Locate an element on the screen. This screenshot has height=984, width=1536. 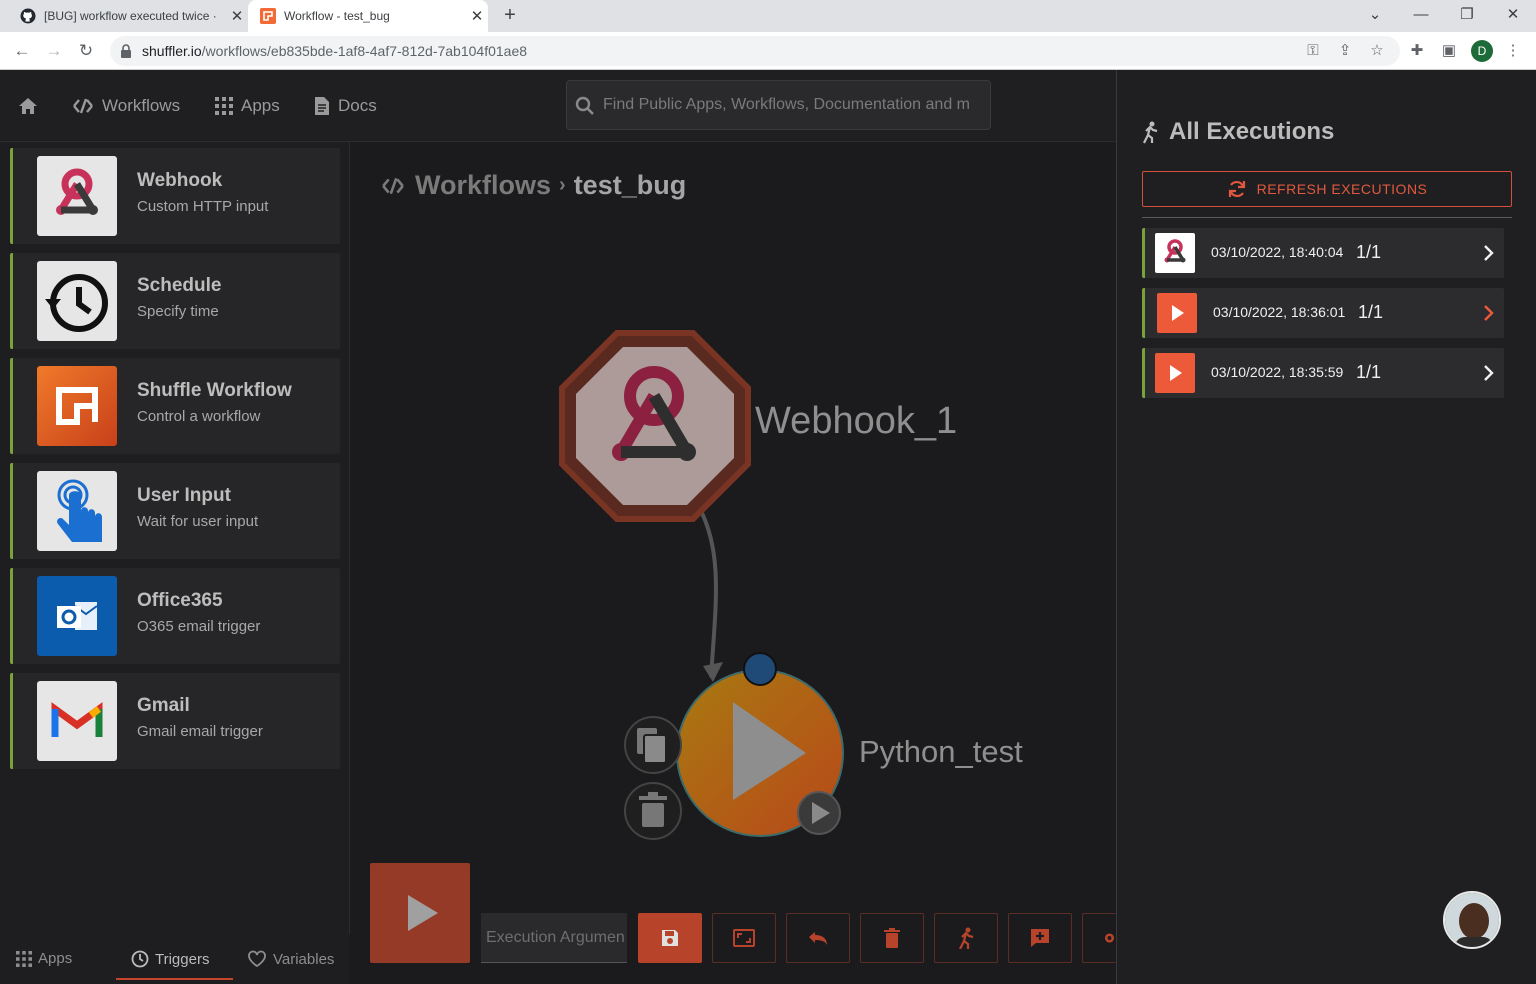
execution-argument-input: Execution Argumen is located at coordinates (554, 938).